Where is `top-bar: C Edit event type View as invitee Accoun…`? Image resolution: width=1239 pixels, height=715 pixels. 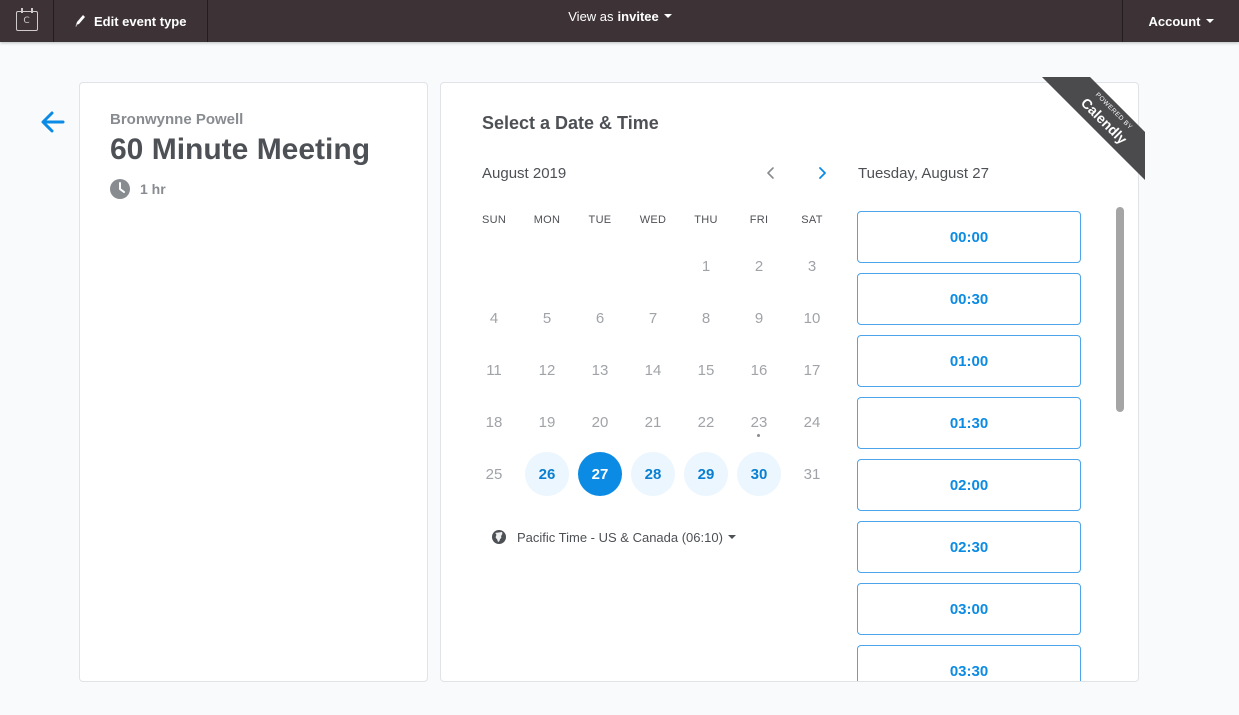 top-bar: C Edit event type View as invitee Accoun… is located at coordinates (619, 21).